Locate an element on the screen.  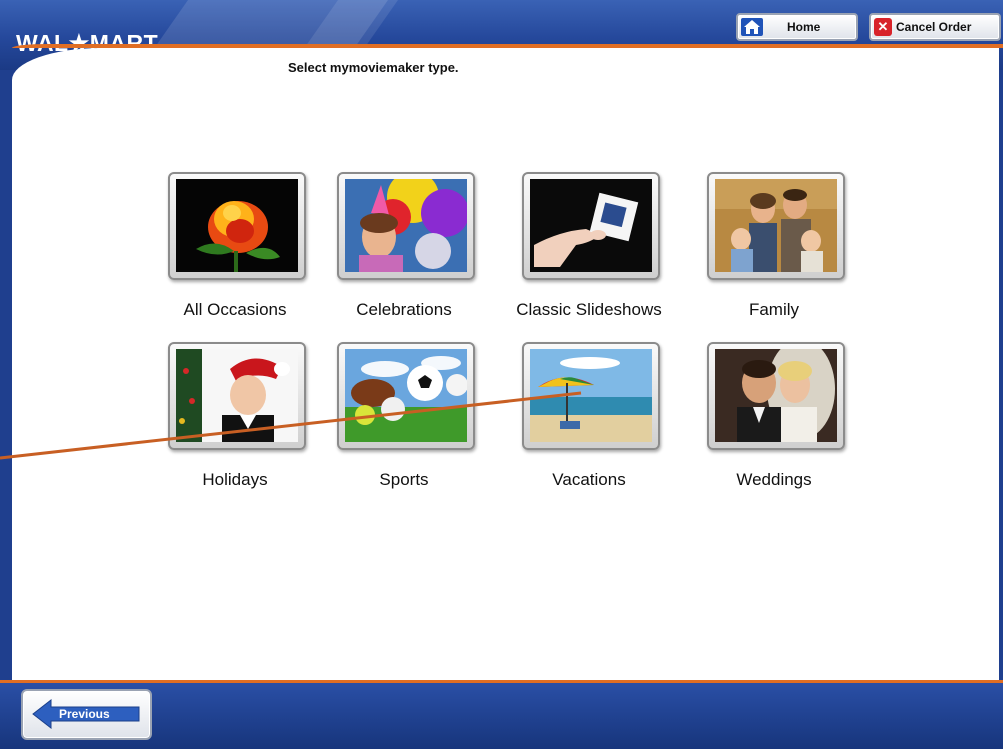
previous-button-label: Previous is located at coordinates (84, 714).